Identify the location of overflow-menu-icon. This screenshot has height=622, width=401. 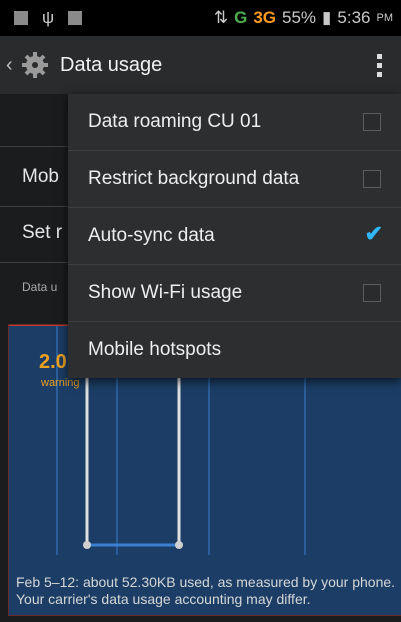
(379, 65).